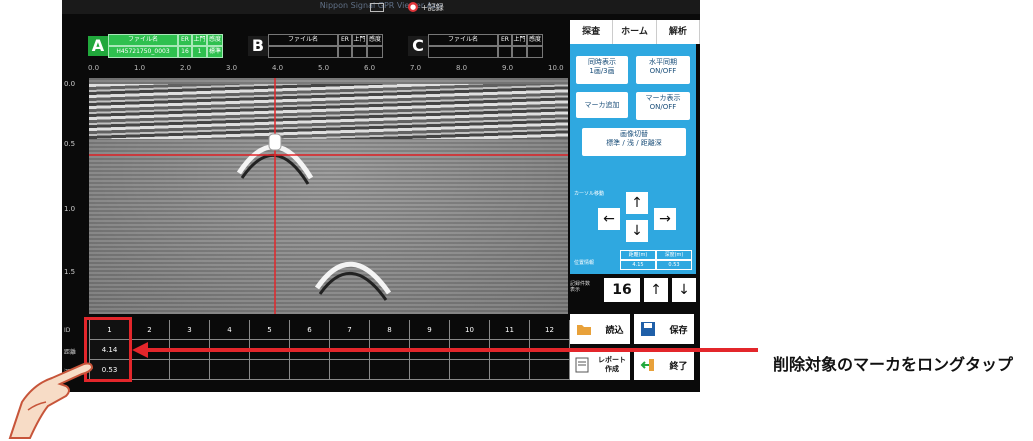 This screenshot has height=441, width=1033. I want to click on marker-id-cell: 4, so click(230, 330).